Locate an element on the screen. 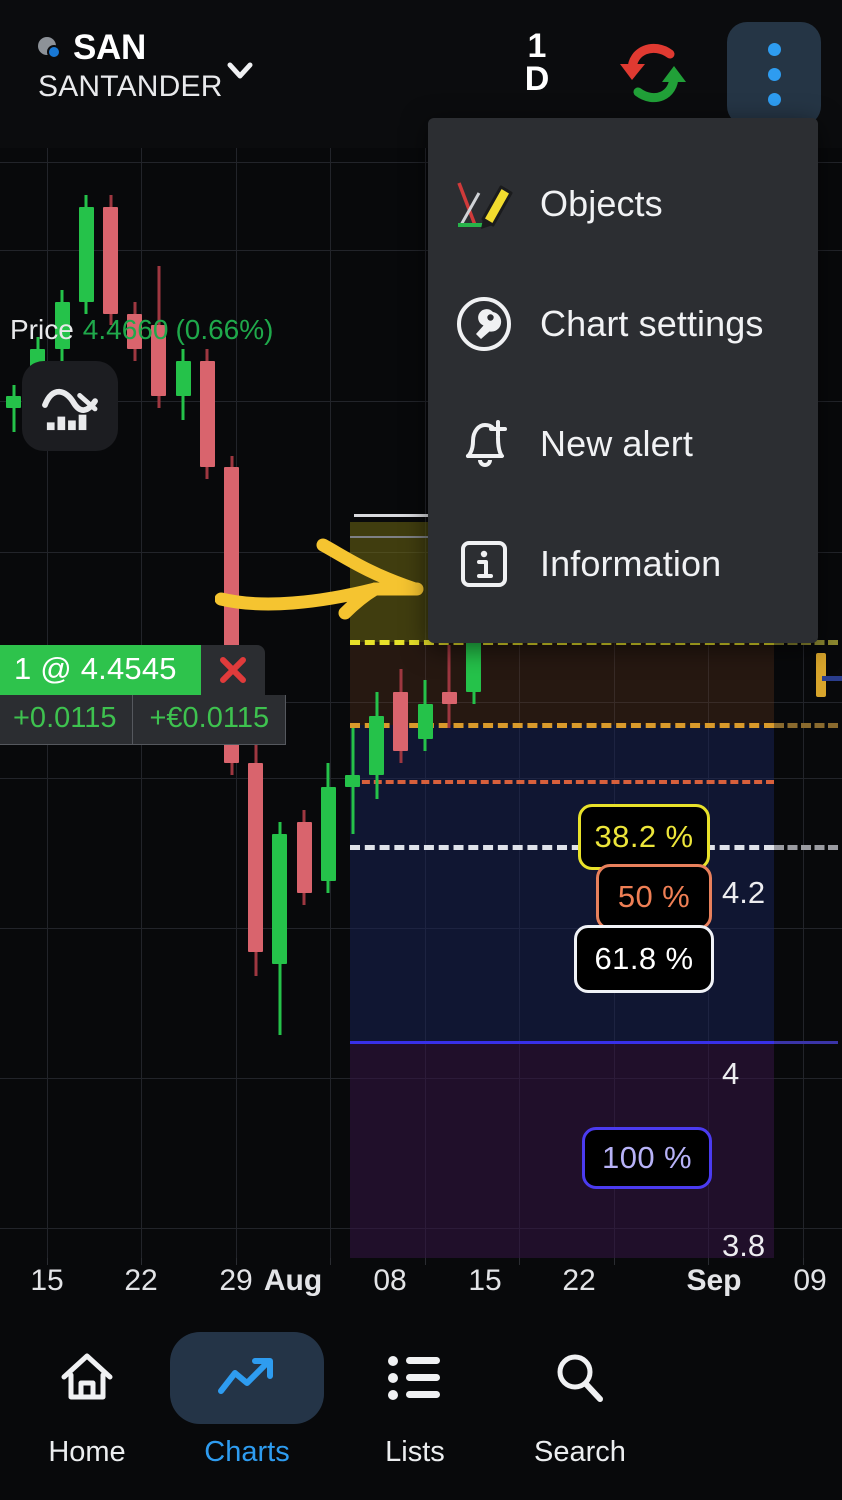 This screenshot has height=1500, width=842. x-axis-tick: Aug is located at coordinates (293, 1280).